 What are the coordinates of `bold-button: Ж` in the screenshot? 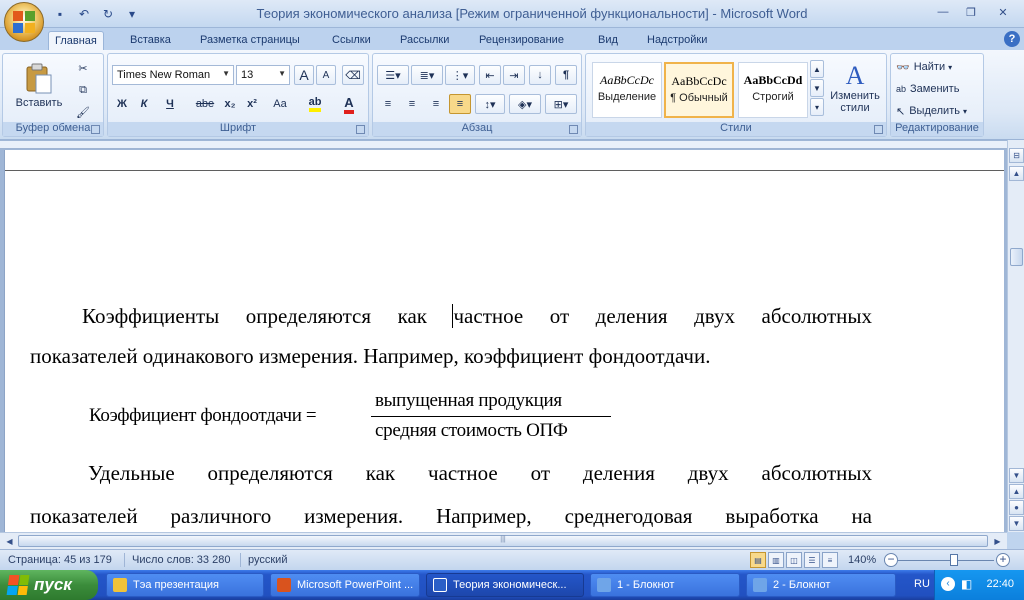 It's located at (122, 104).